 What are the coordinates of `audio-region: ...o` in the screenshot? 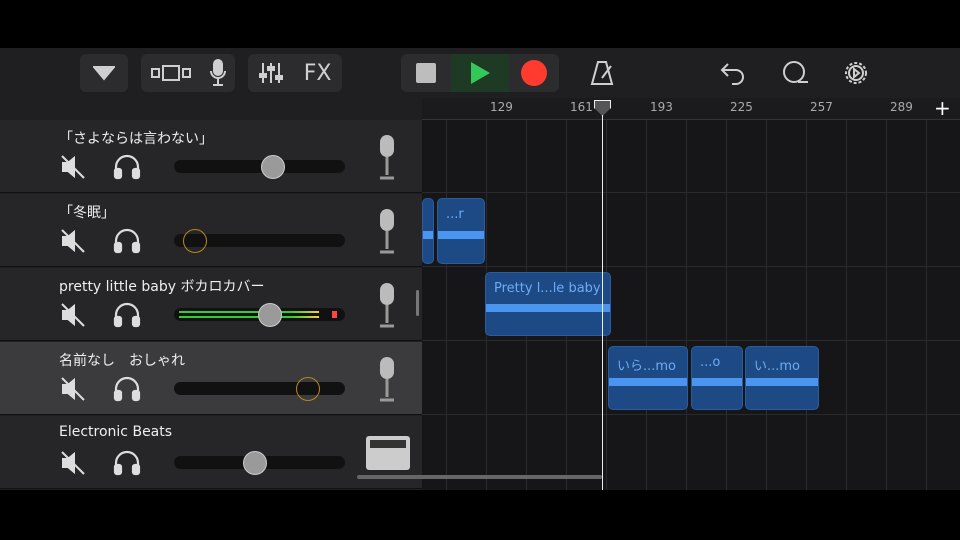 It's located at (717, 378).